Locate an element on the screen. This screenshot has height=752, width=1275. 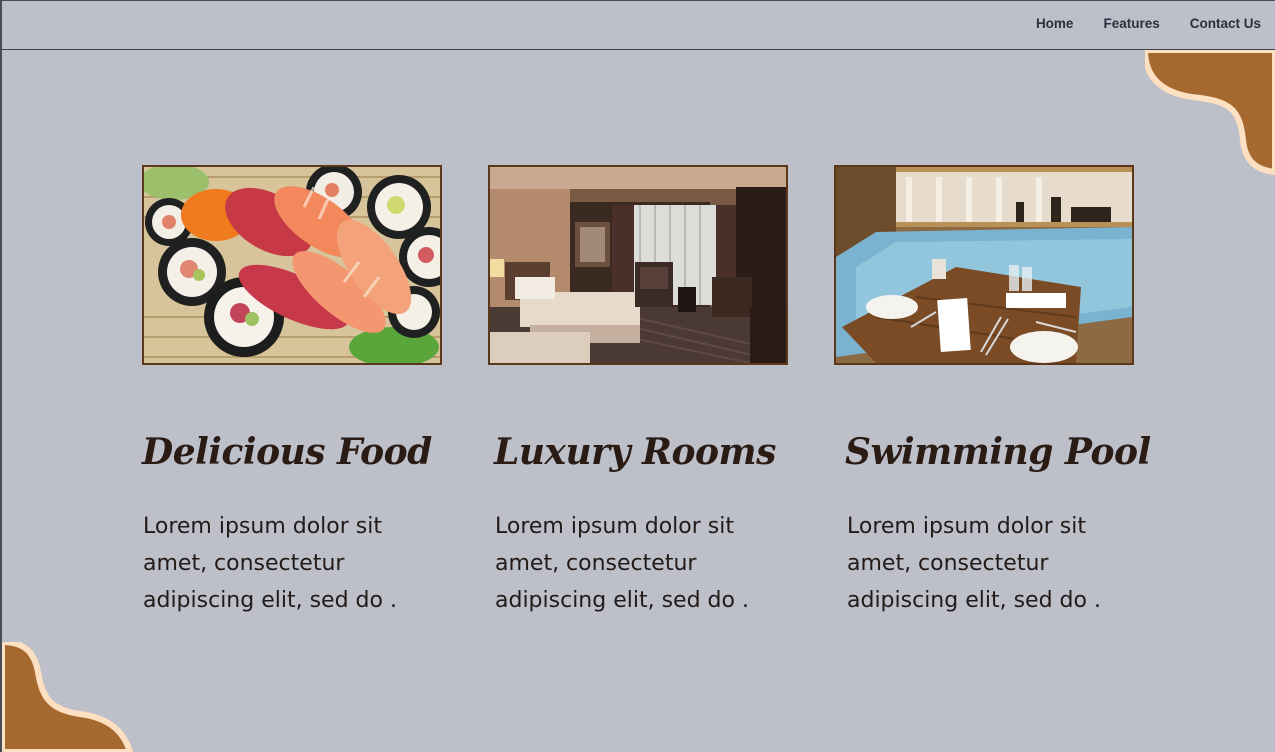
nav-links: Home Features Contact Us is located at coordinates (1148, 23).